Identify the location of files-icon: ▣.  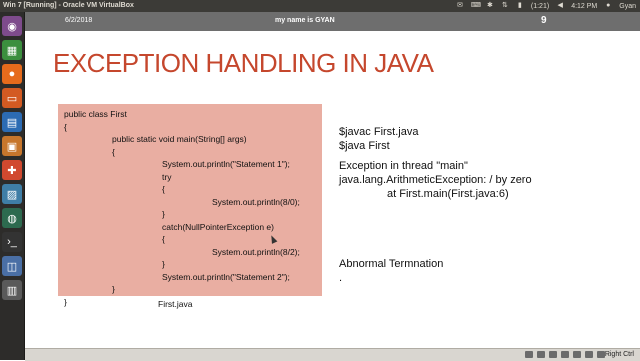
(12, 146).